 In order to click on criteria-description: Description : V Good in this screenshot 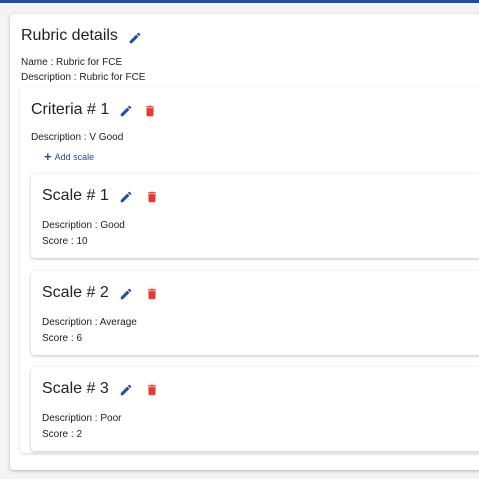, I will do `click(77, 137)`.